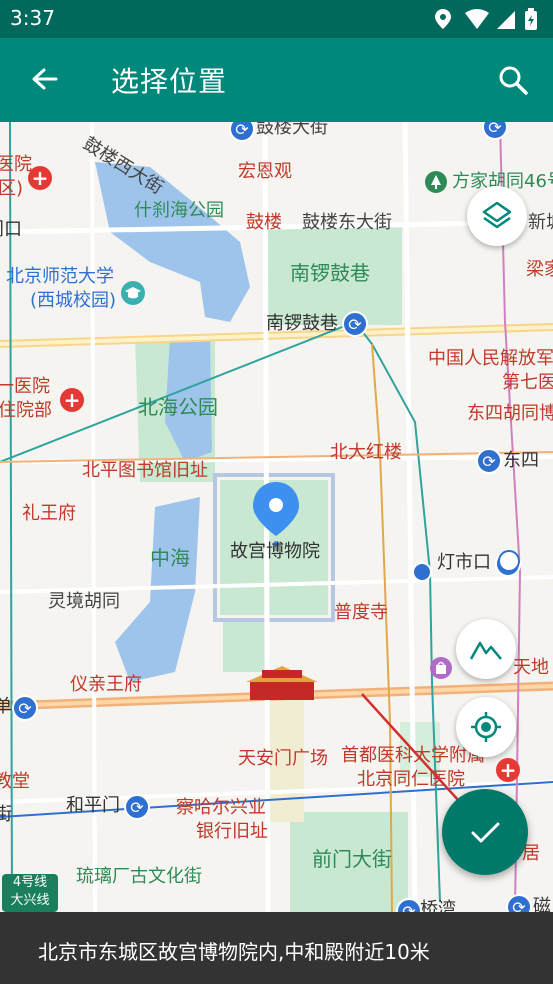 The height and width of the screenshot is (984, 553). I want to click on page-title: 选择位置, so click(169, 81).